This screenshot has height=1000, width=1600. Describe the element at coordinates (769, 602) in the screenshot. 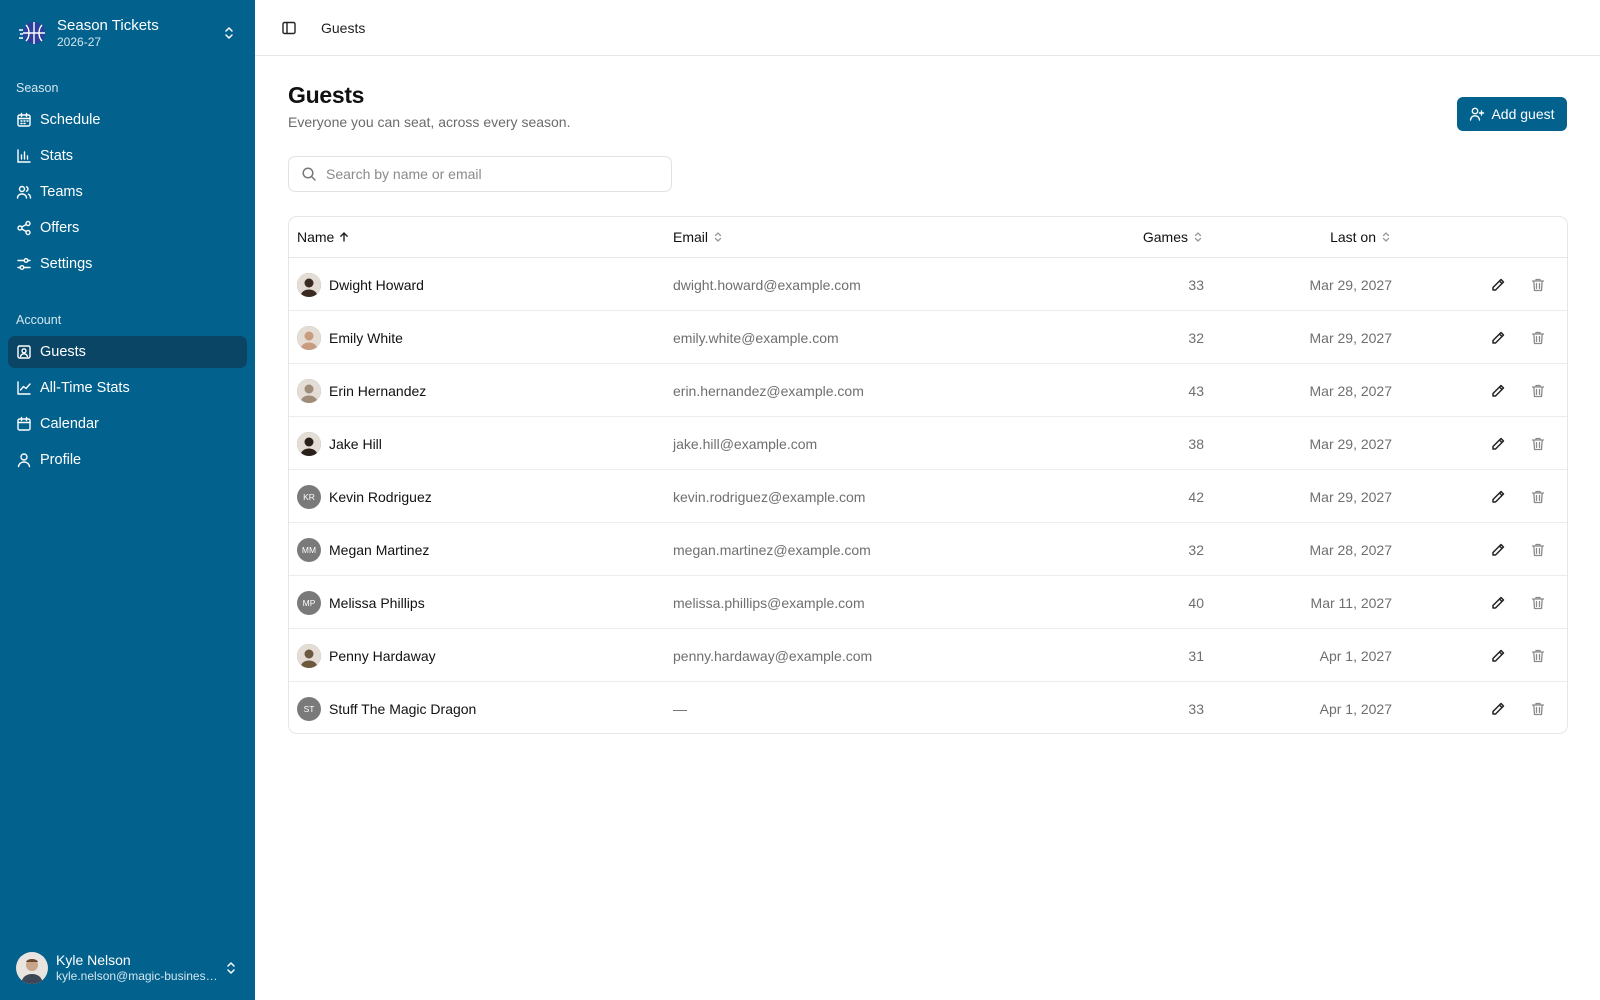

I see `guest-email: melissa.phillips@example.com` at that location.